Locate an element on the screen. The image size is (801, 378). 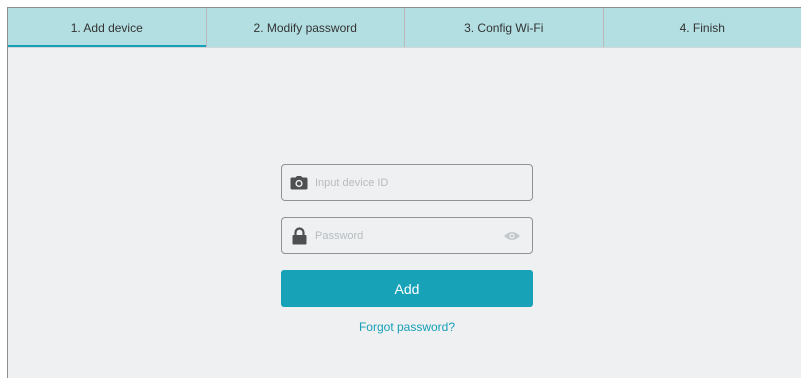
tab-label: 3. Config Wi-Fi is located at coordinates (504, 27).